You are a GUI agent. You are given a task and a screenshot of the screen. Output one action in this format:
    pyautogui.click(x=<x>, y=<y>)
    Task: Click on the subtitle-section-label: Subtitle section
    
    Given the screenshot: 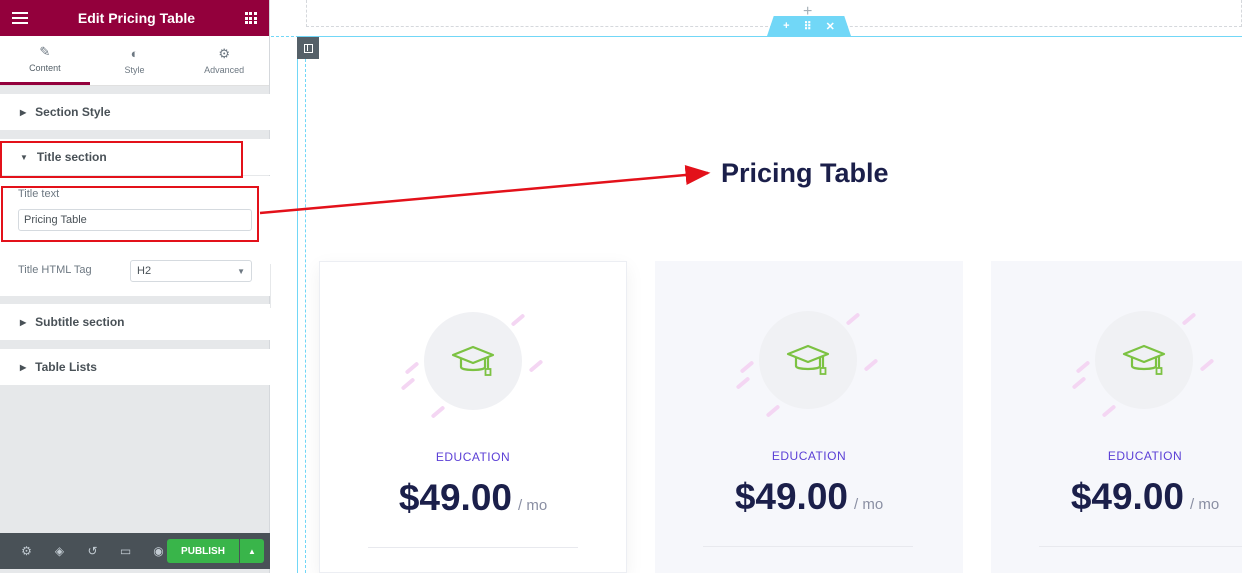 What is the action you would take?
    pyautogui.click(x=80, y=322)
    